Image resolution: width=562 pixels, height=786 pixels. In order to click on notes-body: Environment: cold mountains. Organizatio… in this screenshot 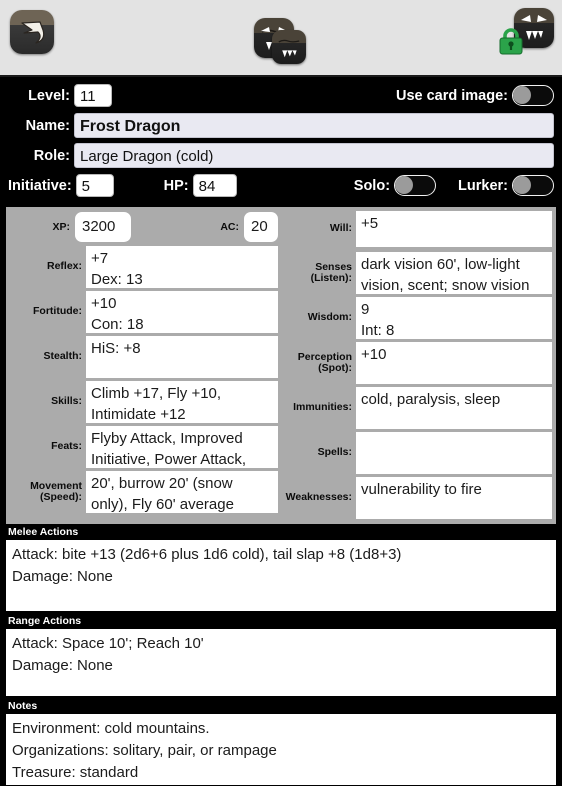, I will do `click(281, 750)`.